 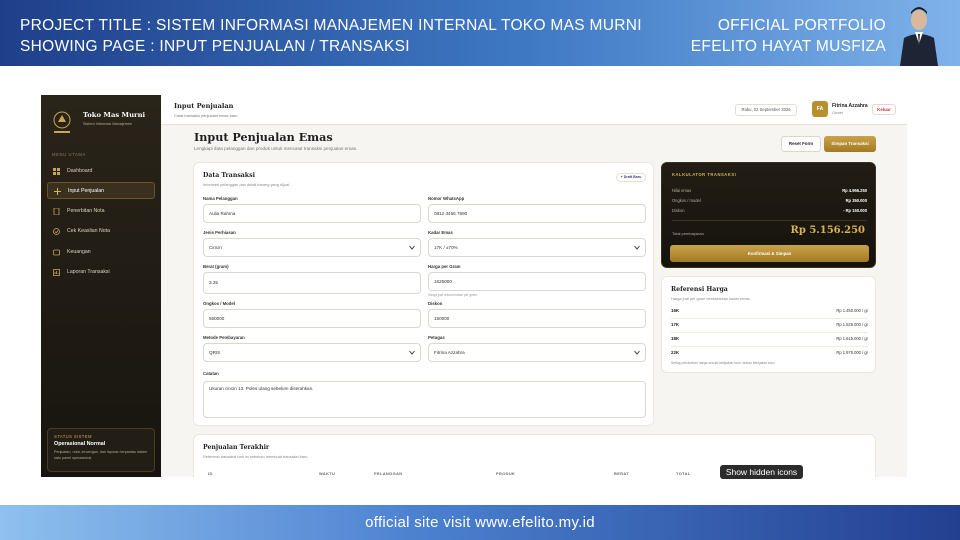 I want to click on calc-row-gold-value: Nilai emas Rp 4.956.250, so click(x=769, y=190).